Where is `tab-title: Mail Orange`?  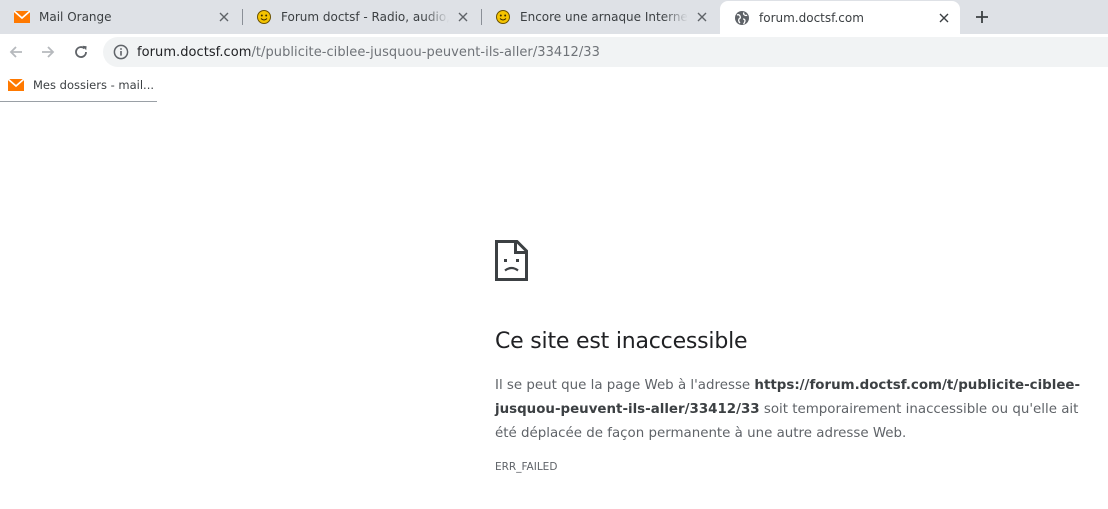
tab-title: Mail Orange is located at coordinates (75, 17).